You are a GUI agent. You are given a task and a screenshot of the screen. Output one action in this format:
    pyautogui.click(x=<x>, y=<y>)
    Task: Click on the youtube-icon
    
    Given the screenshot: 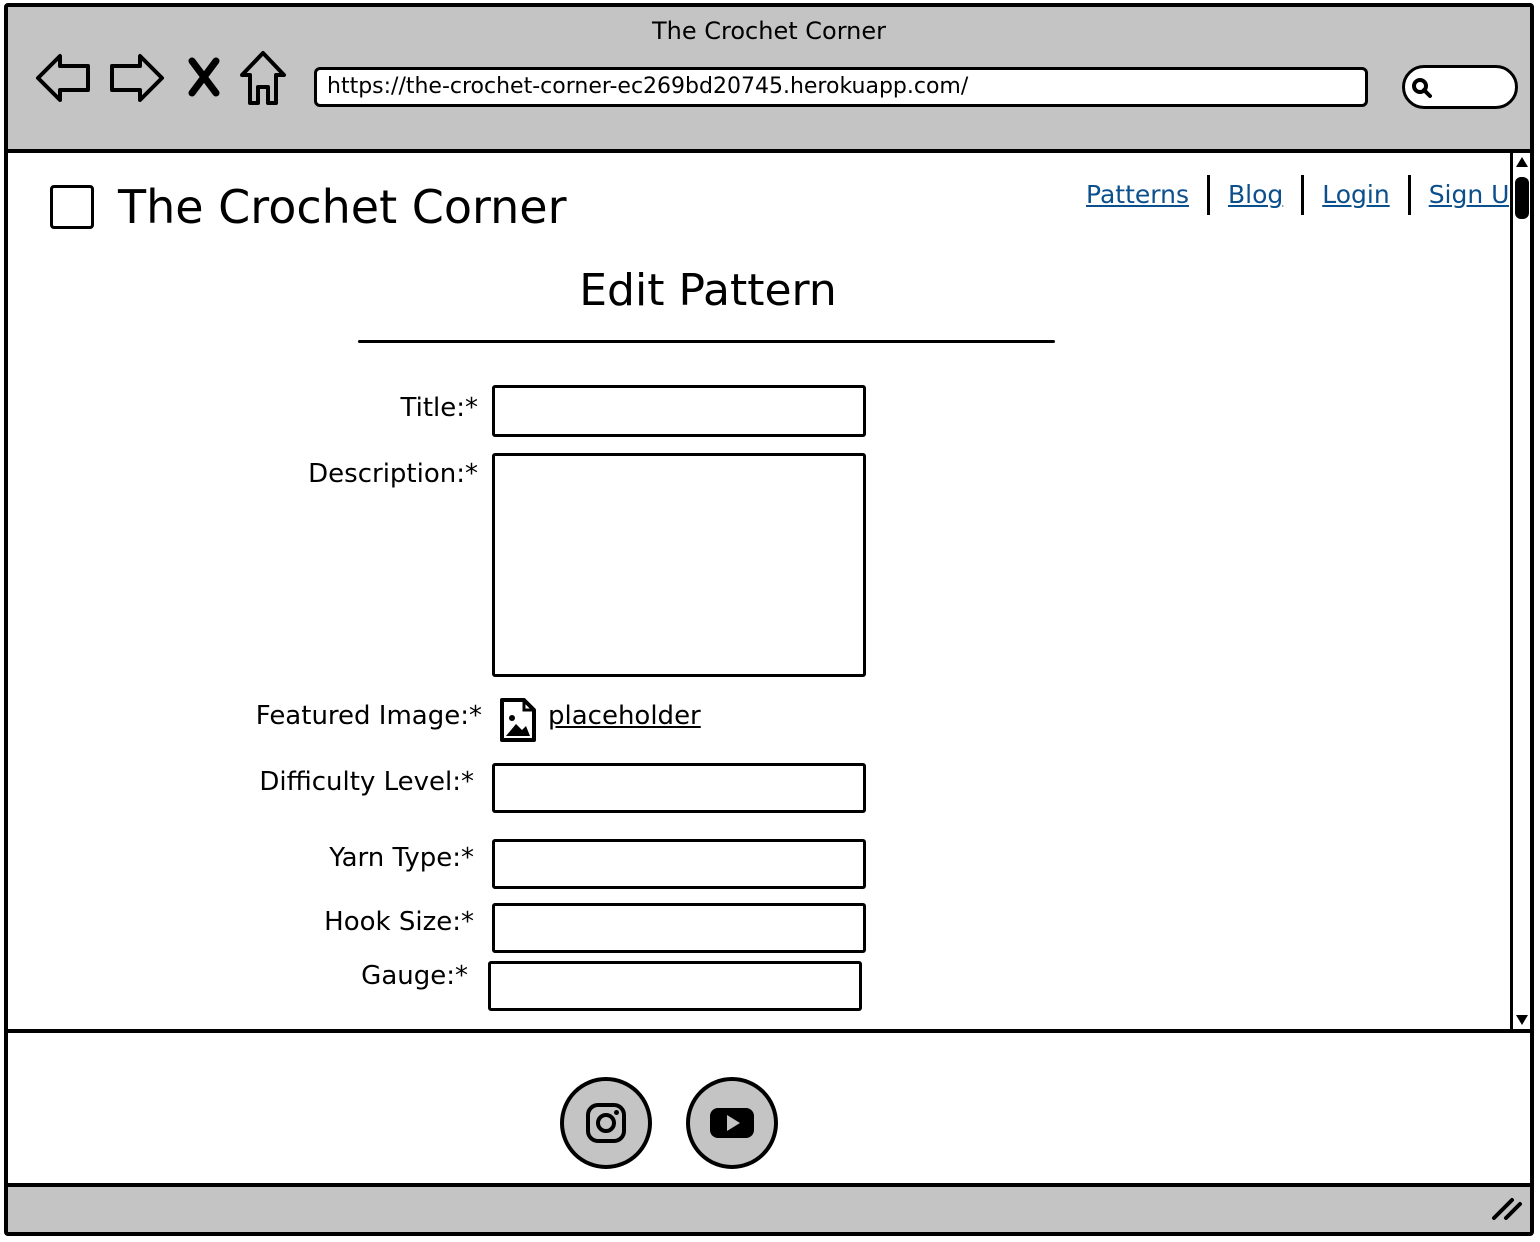 What is the action you would take?
    pyautogui.click(x=732, y=1123)
    